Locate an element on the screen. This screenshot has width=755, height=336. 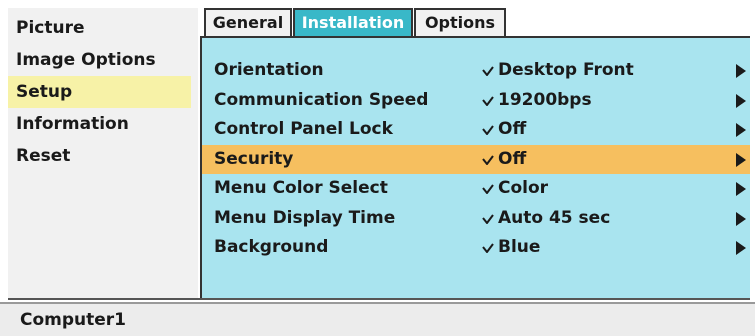
setting-label: Background is located at coordinates (271, 247).